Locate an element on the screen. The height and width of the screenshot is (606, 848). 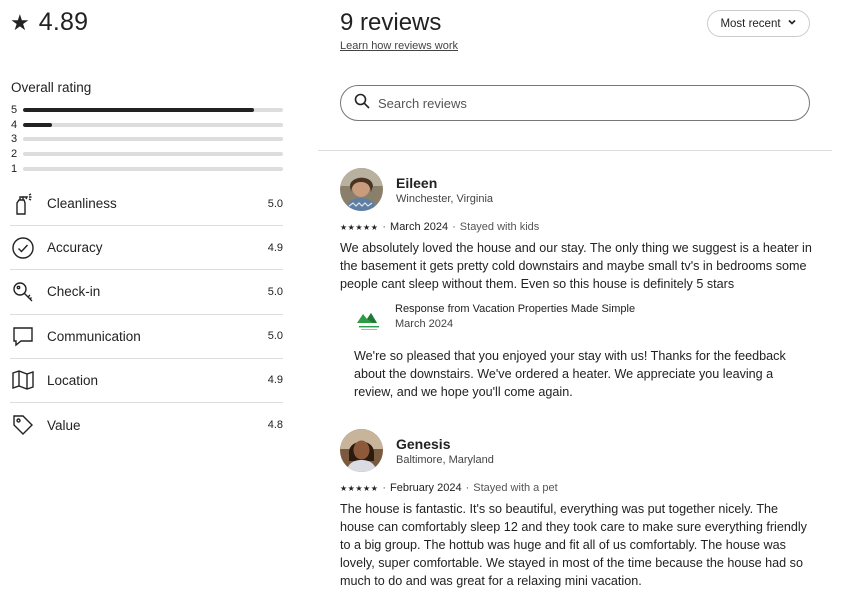
sort-label: Most recent is located at coordinates (750, 23).